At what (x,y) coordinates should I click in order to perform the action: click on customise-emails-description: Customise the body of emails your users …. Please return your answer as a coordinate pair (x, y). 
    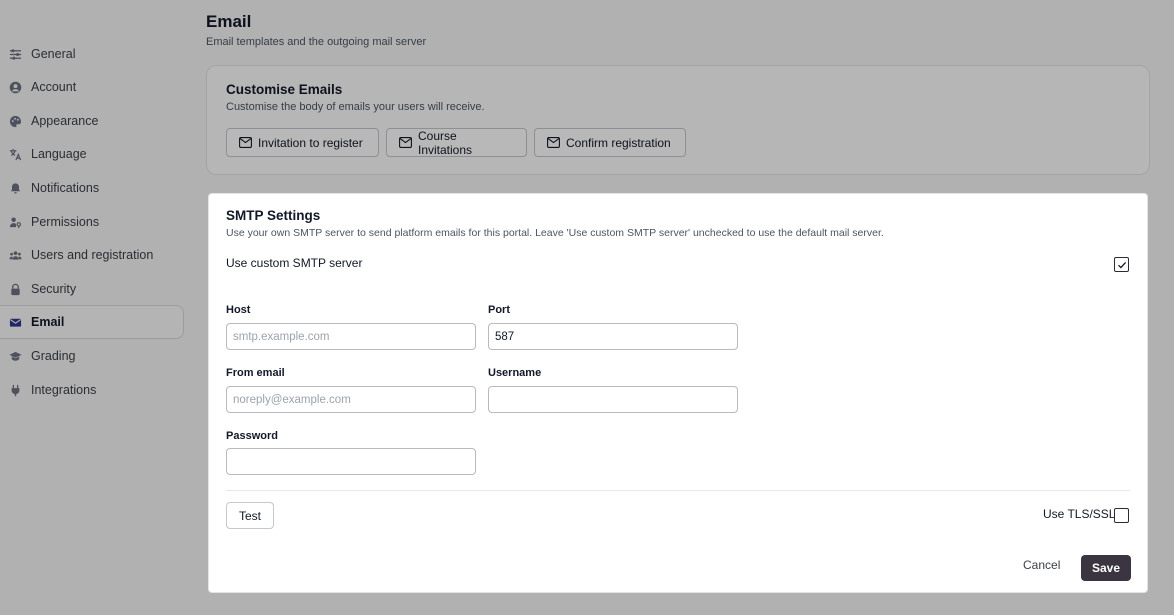
    Looking at the image, I should click on (355, 107).